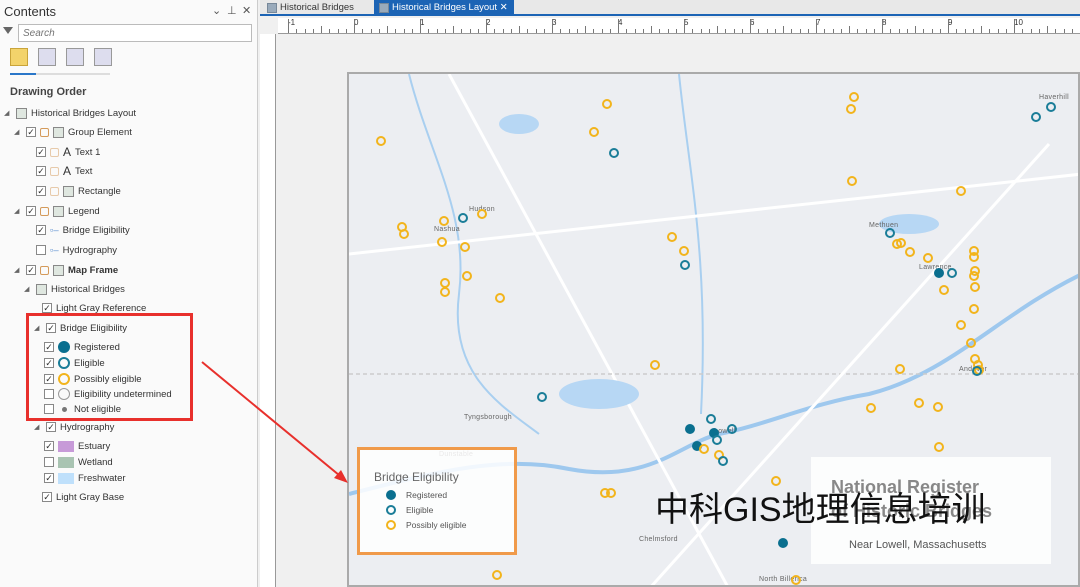 The width and height of the screenshot is (1080, 587). Describe the element at coordinates (74, 427) in the screenshot. I see `tree-item: ◢ ✓ Hydrography` at that location.